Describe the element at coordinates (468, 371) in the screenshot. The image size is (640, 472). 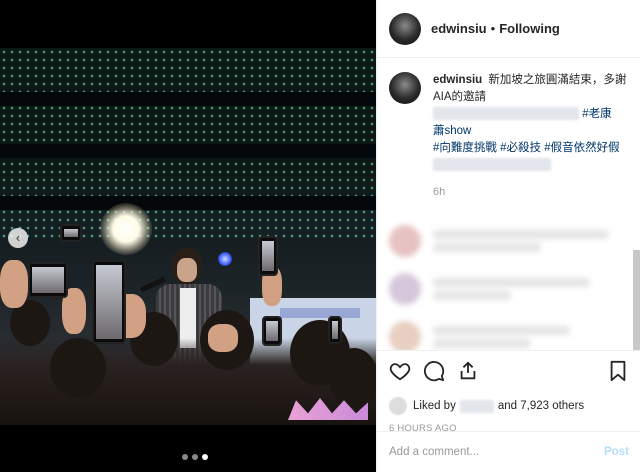
I see `share-icon` at that location.